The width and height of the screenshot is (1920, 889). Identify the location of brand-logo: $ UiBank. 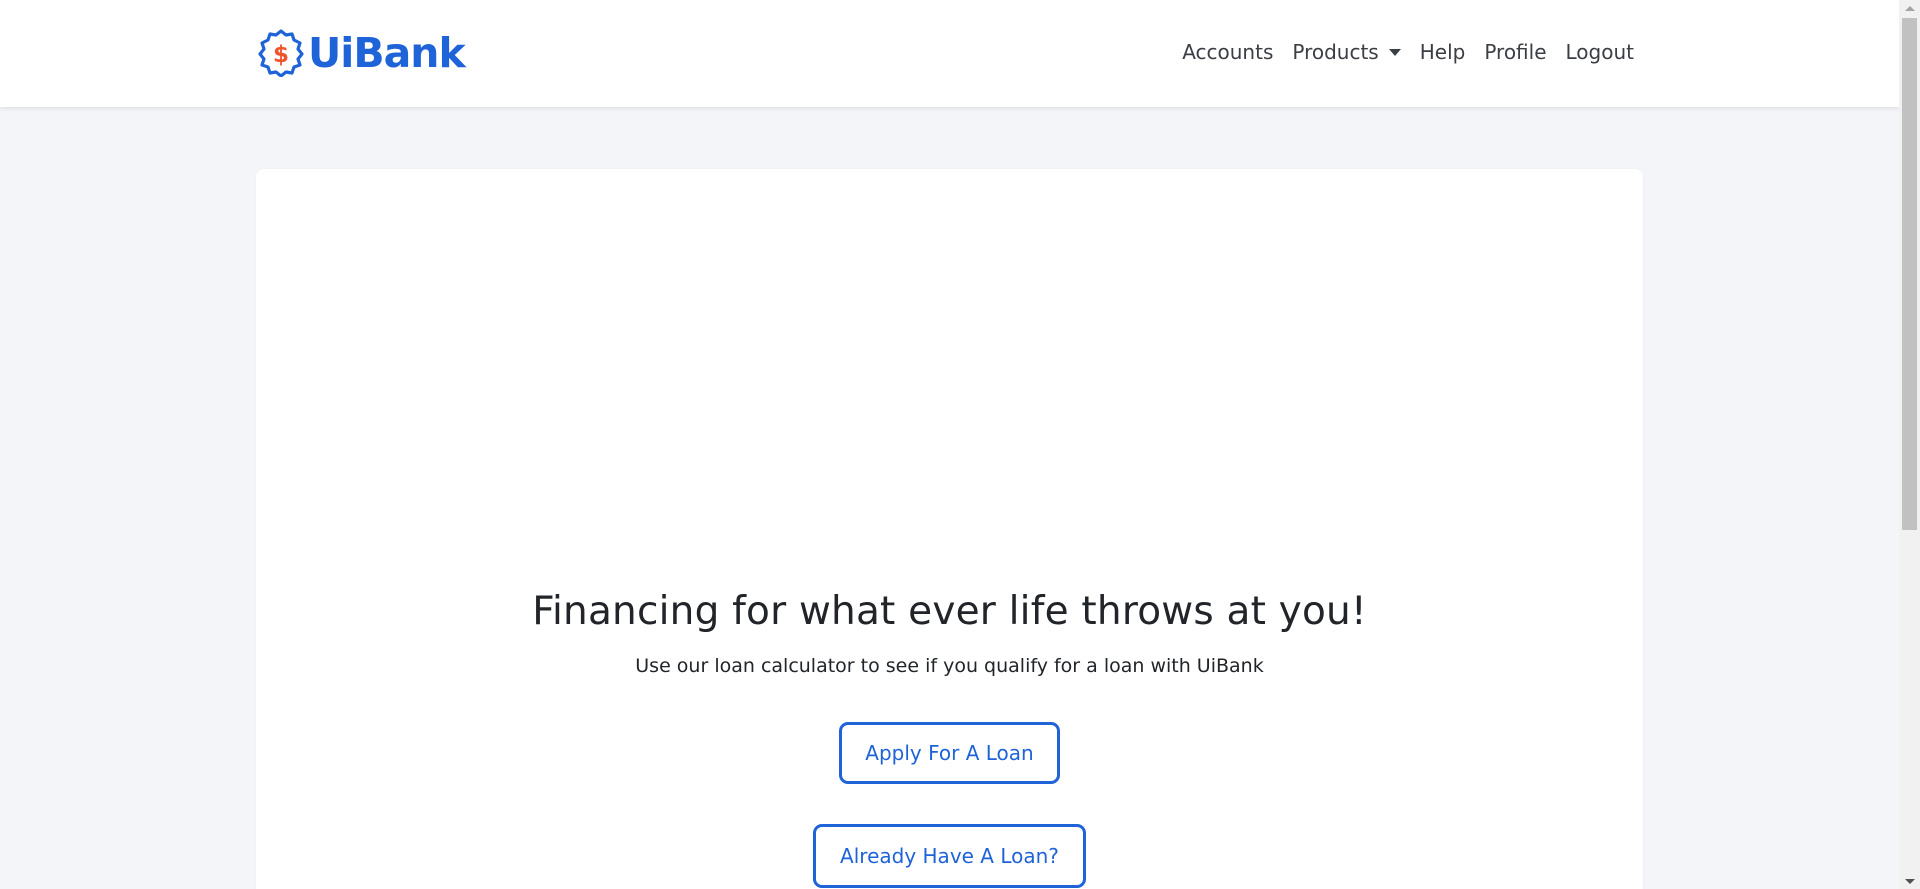
(362, 53).